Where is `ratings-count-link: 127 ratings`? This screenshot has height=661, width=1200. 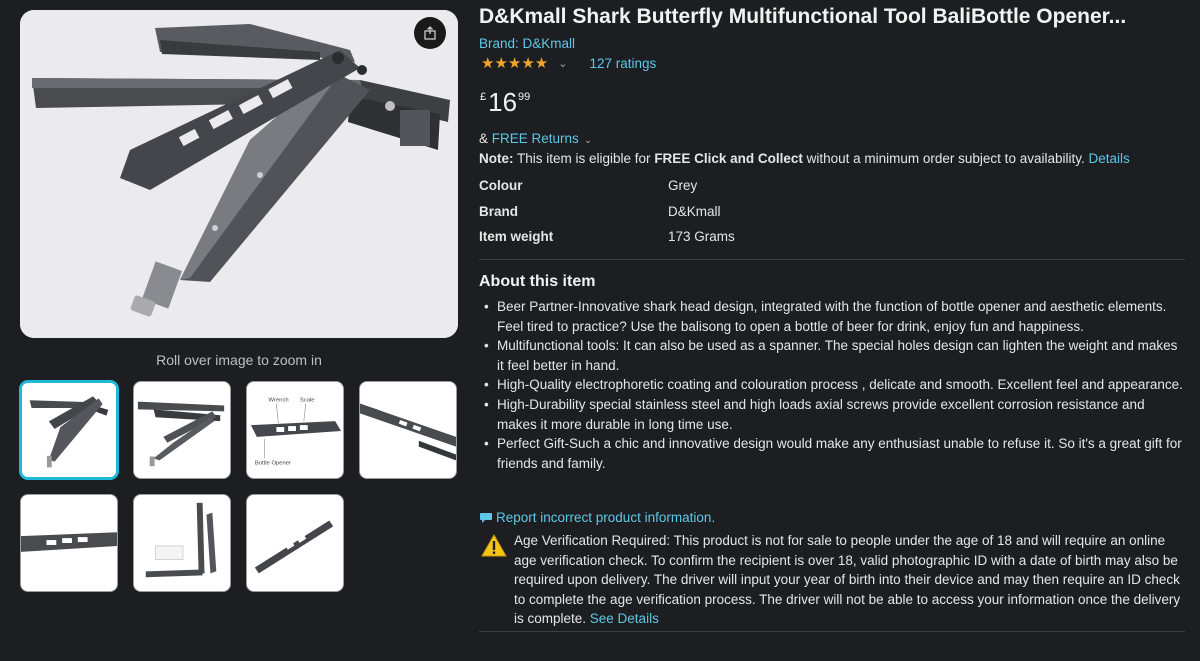
ratings-count-link: 127 ratings is located at coordinates (622, 63).